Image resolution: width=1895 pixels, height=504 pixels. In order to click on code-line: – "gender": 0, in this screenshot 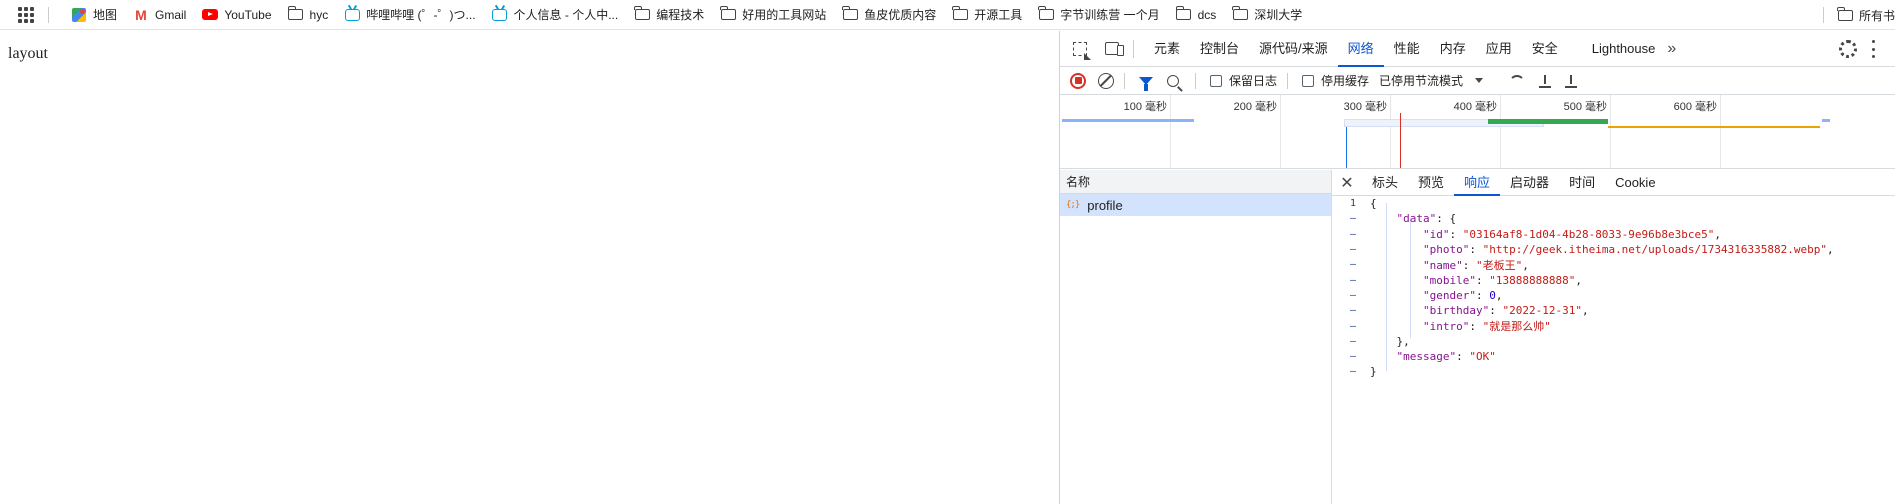, I will do `click(1613, 295)`.